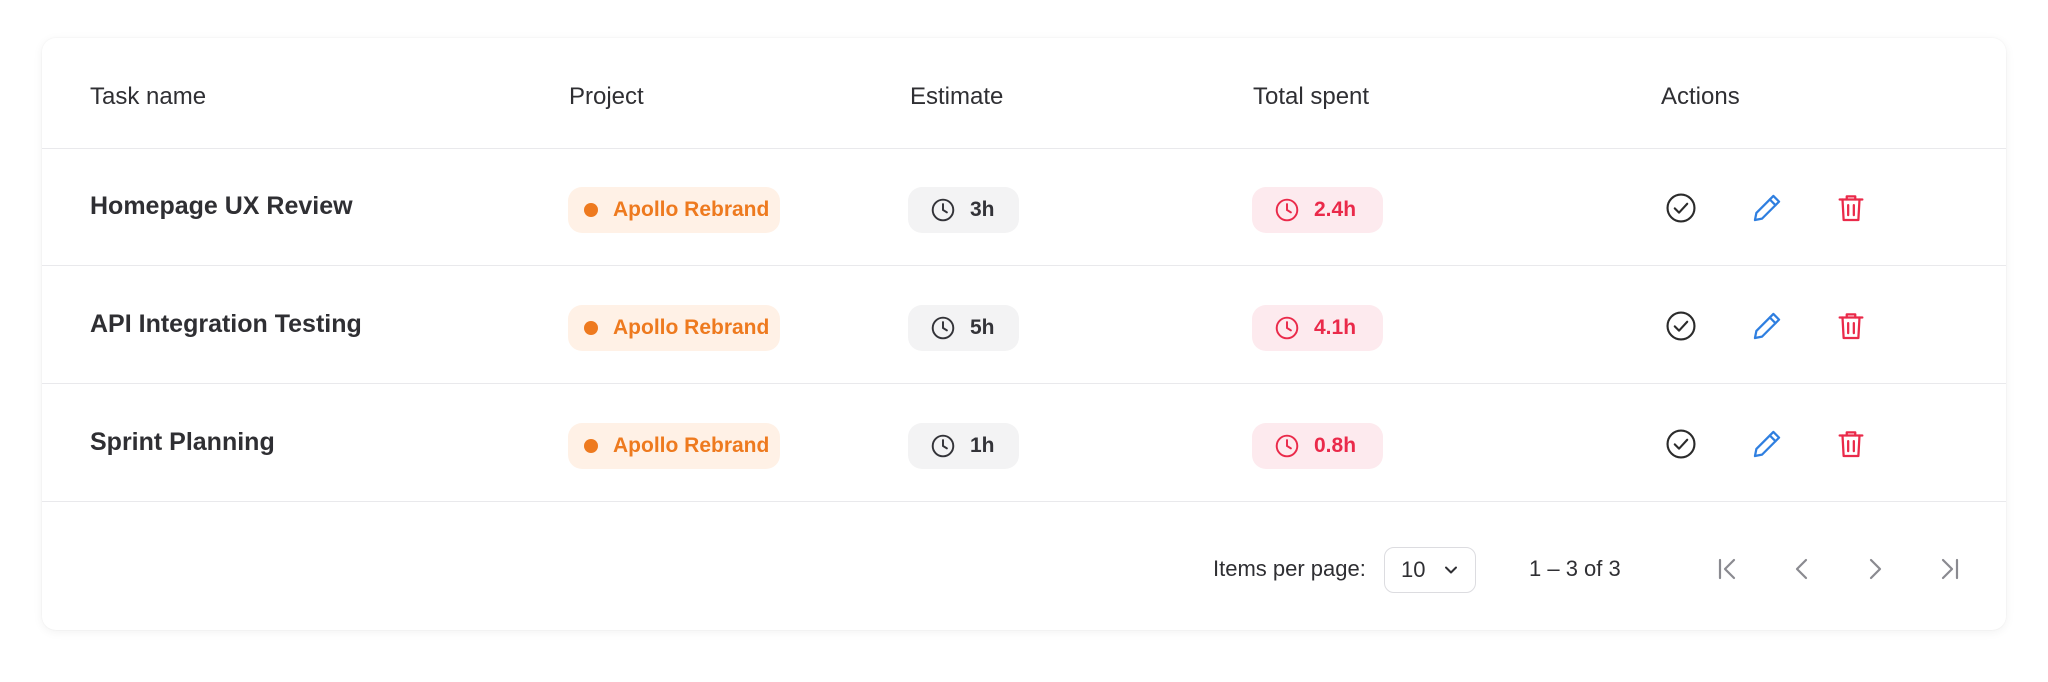 Image resolution: width=2048 pixels, height=682 pixels. Describe the element at coordinates (963, 328) in the screenshot. I see `estimate-badge: 5h` at that location.